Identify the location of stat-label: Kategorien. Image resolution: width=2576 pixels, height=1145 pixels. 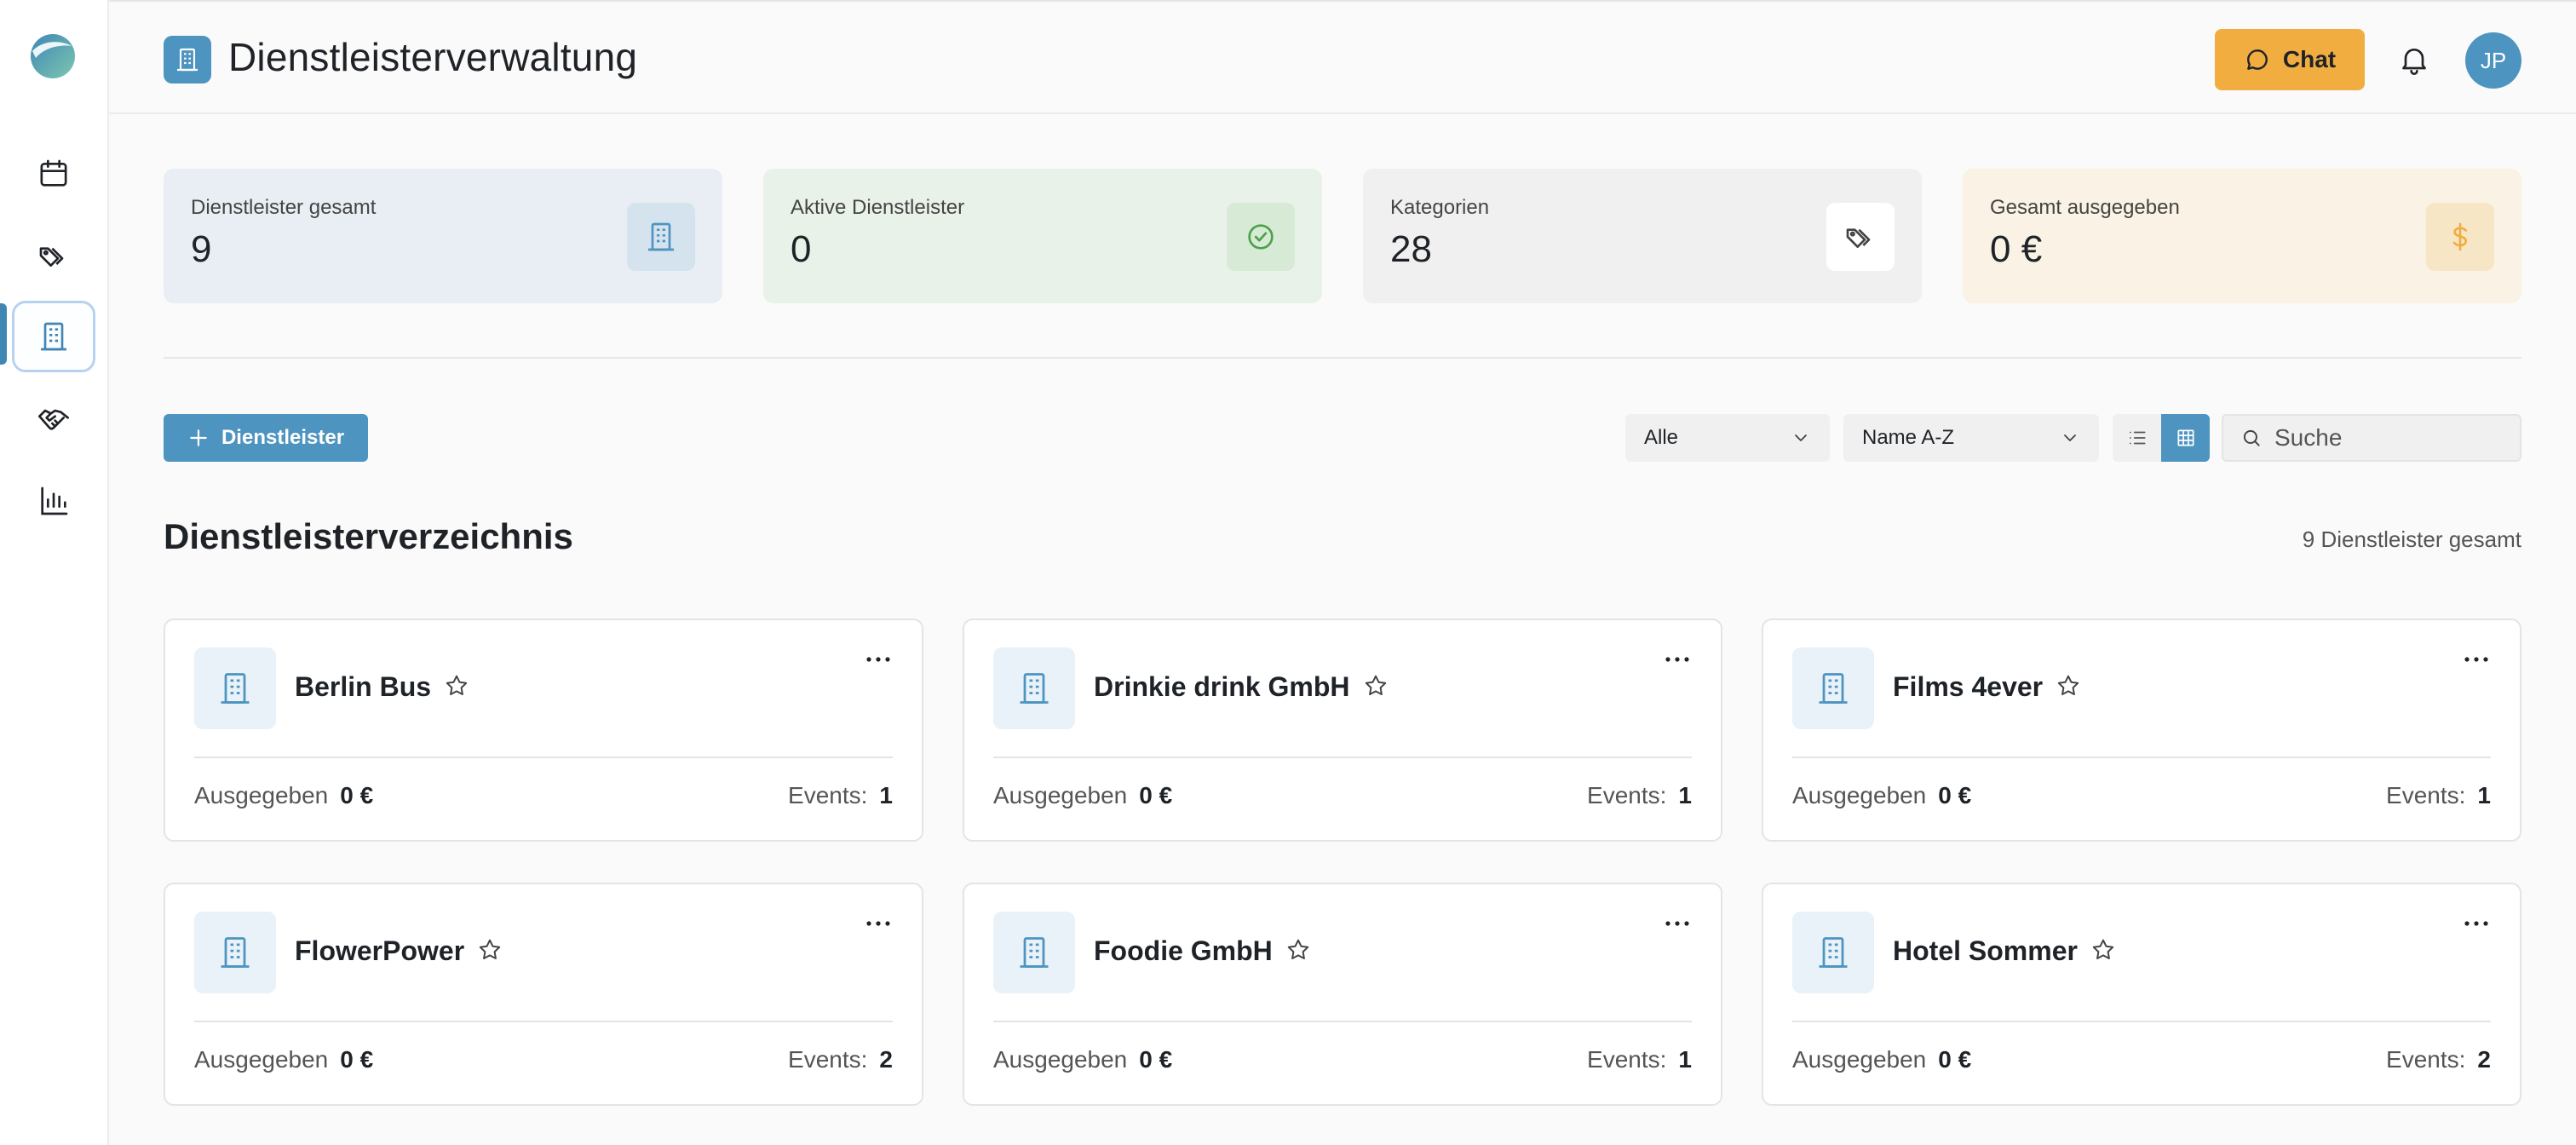
(1440, 207).